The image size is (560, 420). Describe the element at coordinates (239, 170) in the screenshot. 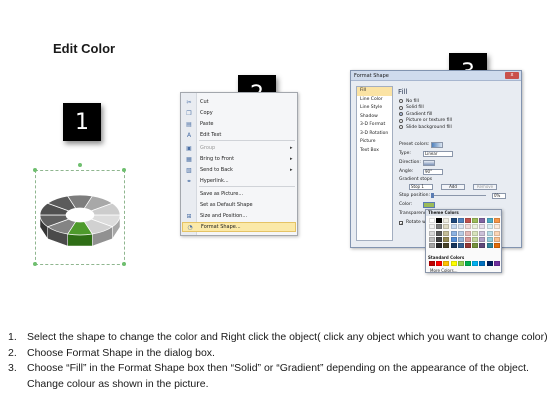

I see `menu-item-send-to-back: ▧ Send to Back ▸` at that location.